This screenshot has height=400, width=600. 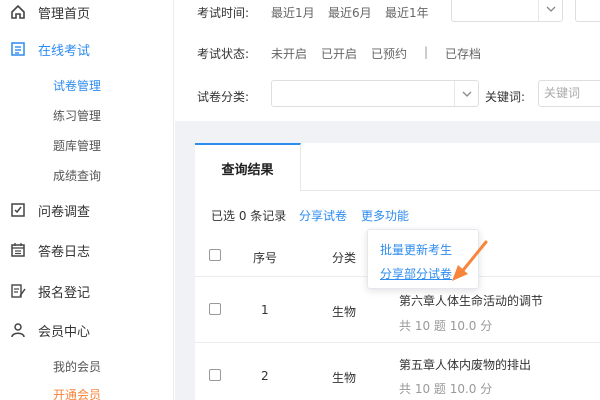 What do you see at coordinates (471, 300) in the screenshot?
I see `row-title: 第六章人体生命活动的调节` at bounding box center [471, 300].